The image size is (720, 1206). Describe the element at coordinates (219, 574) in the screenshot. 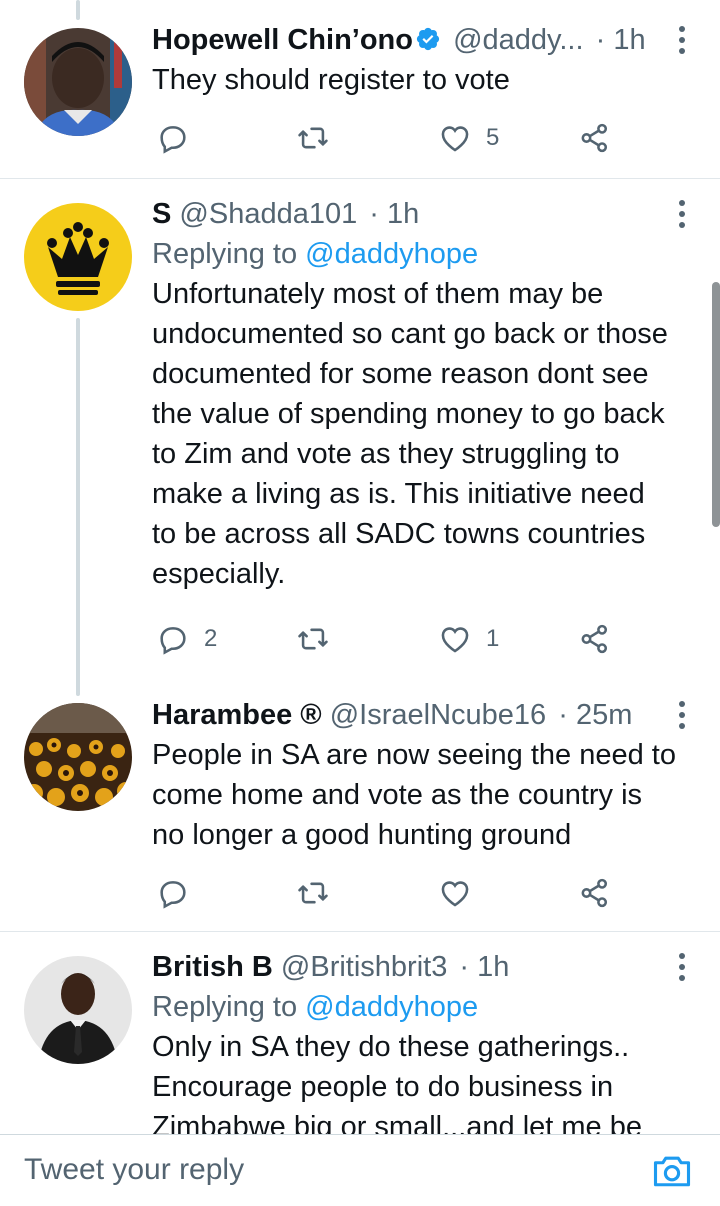

I see `tweet-text-line: especially.` at that location.